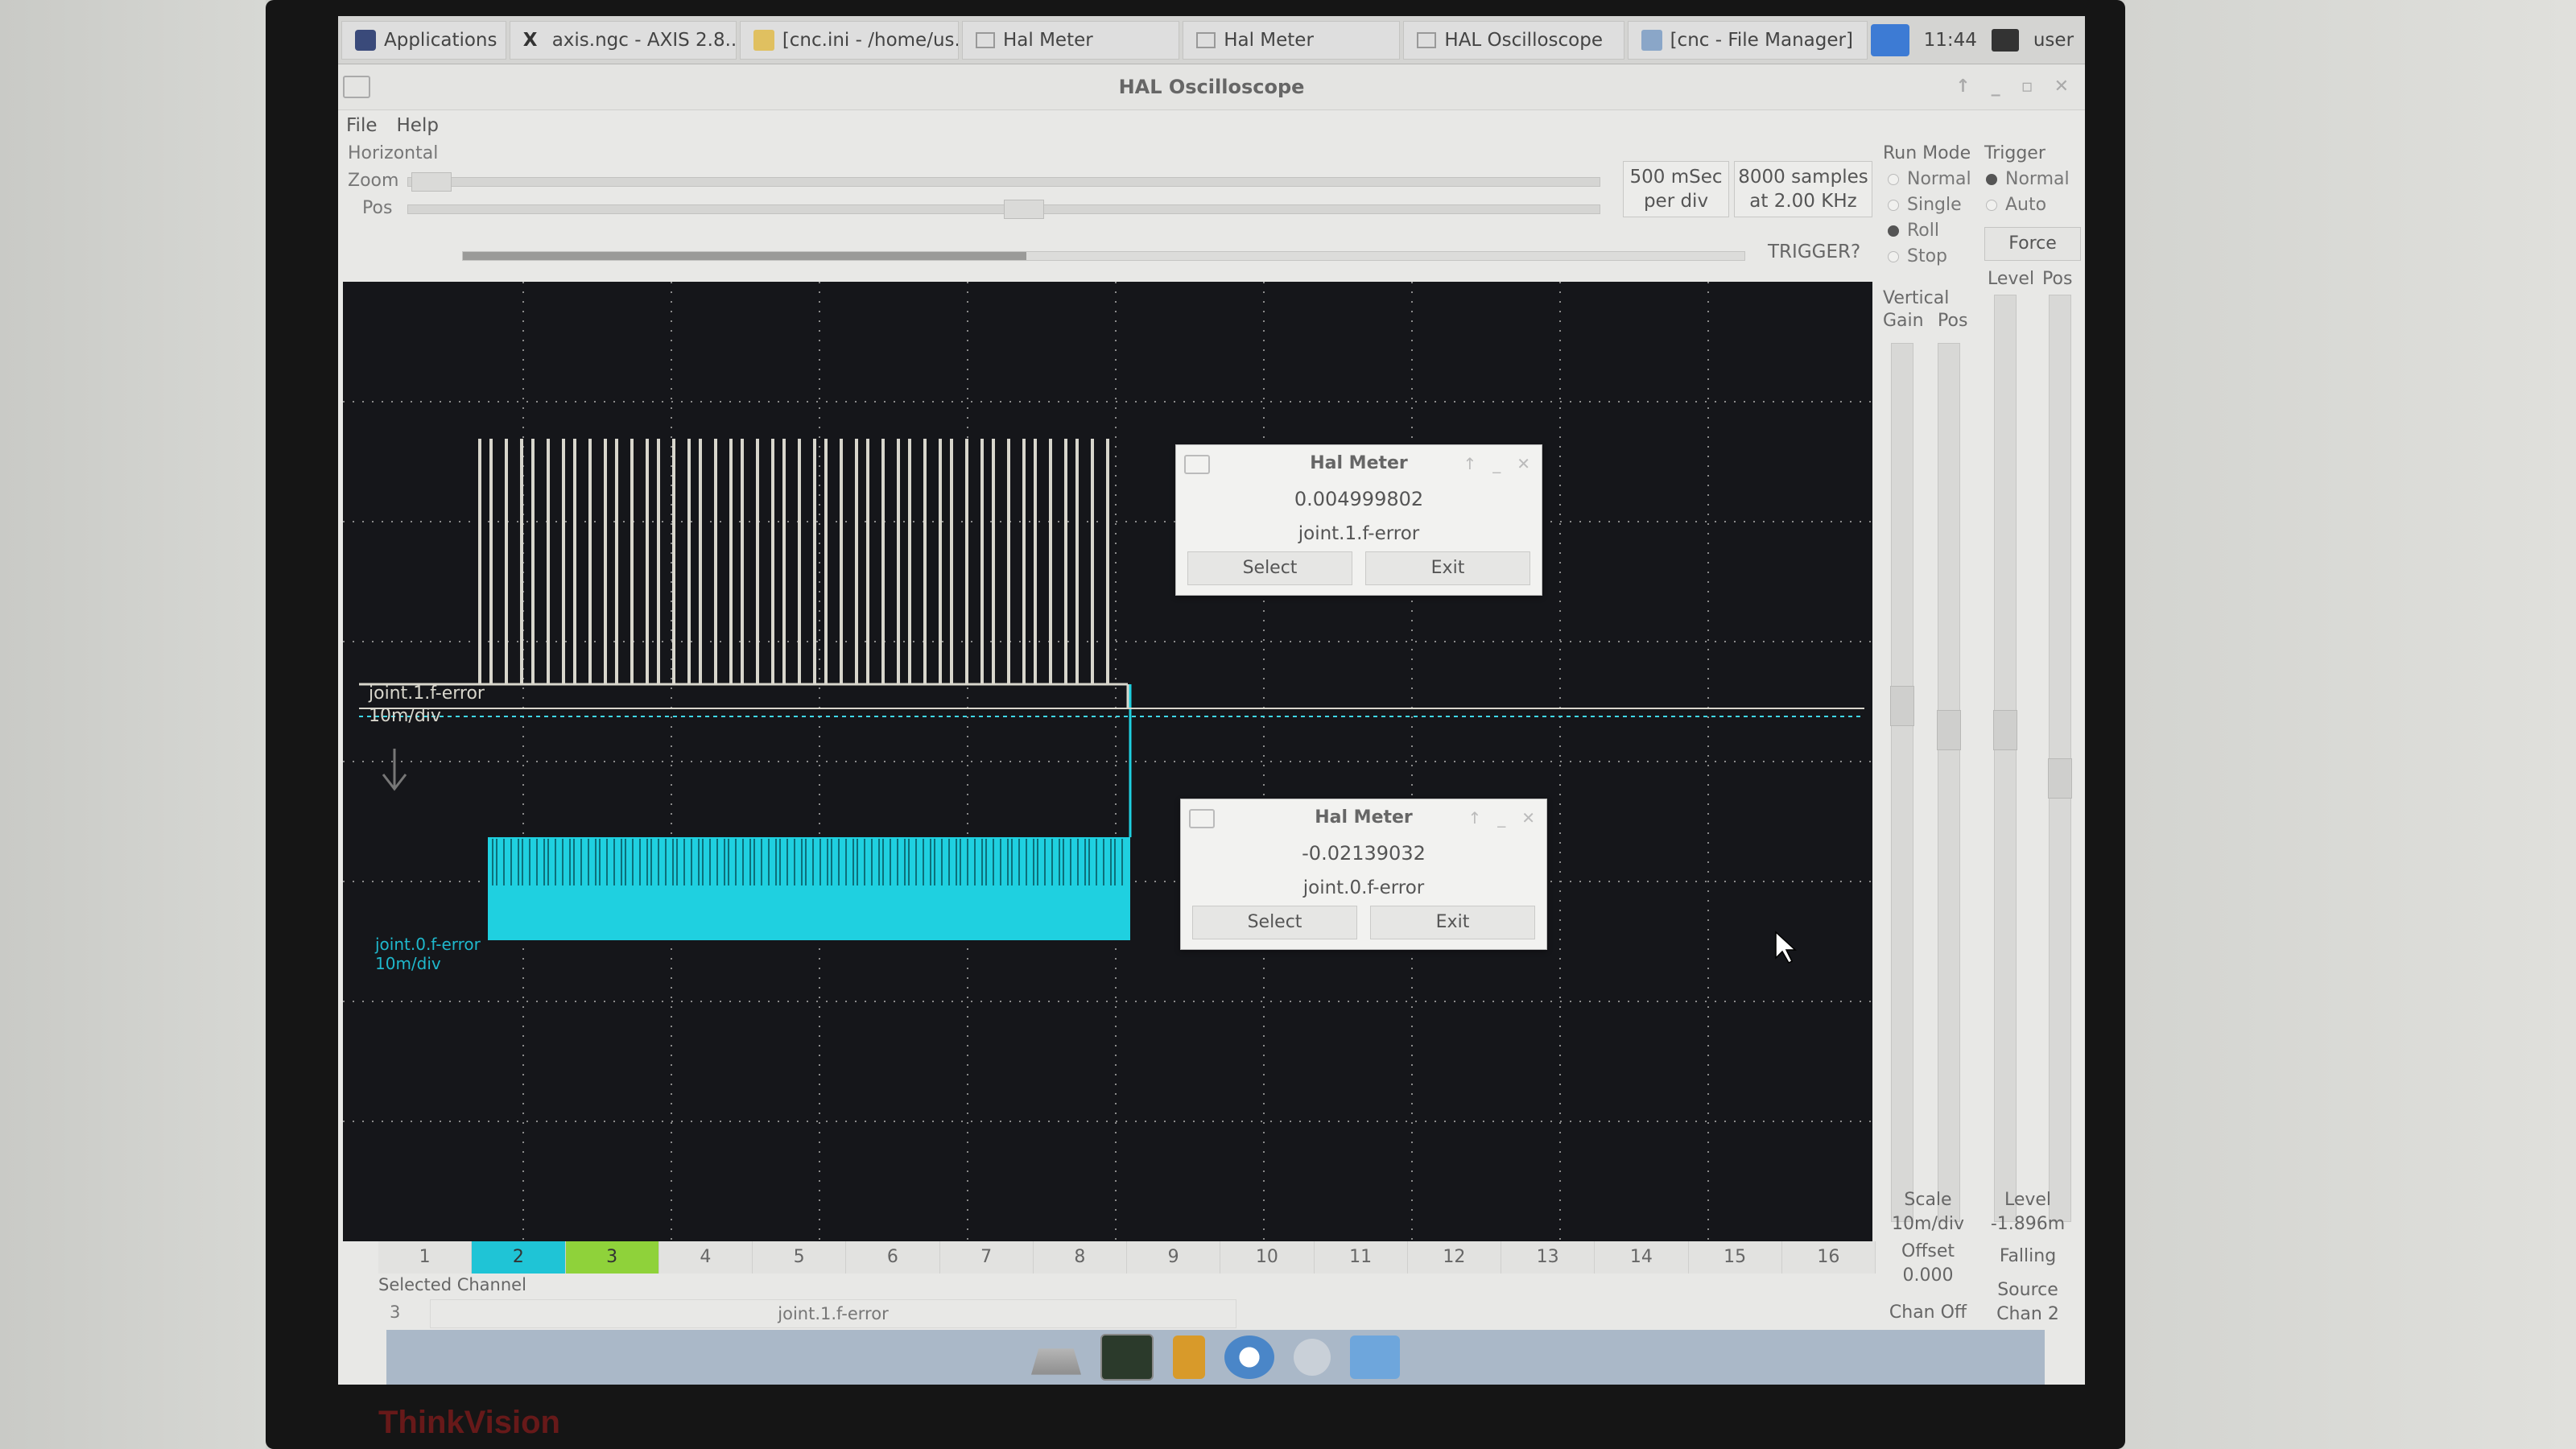  I want to click on trigger-normal: Normal, so click(2028, 179).